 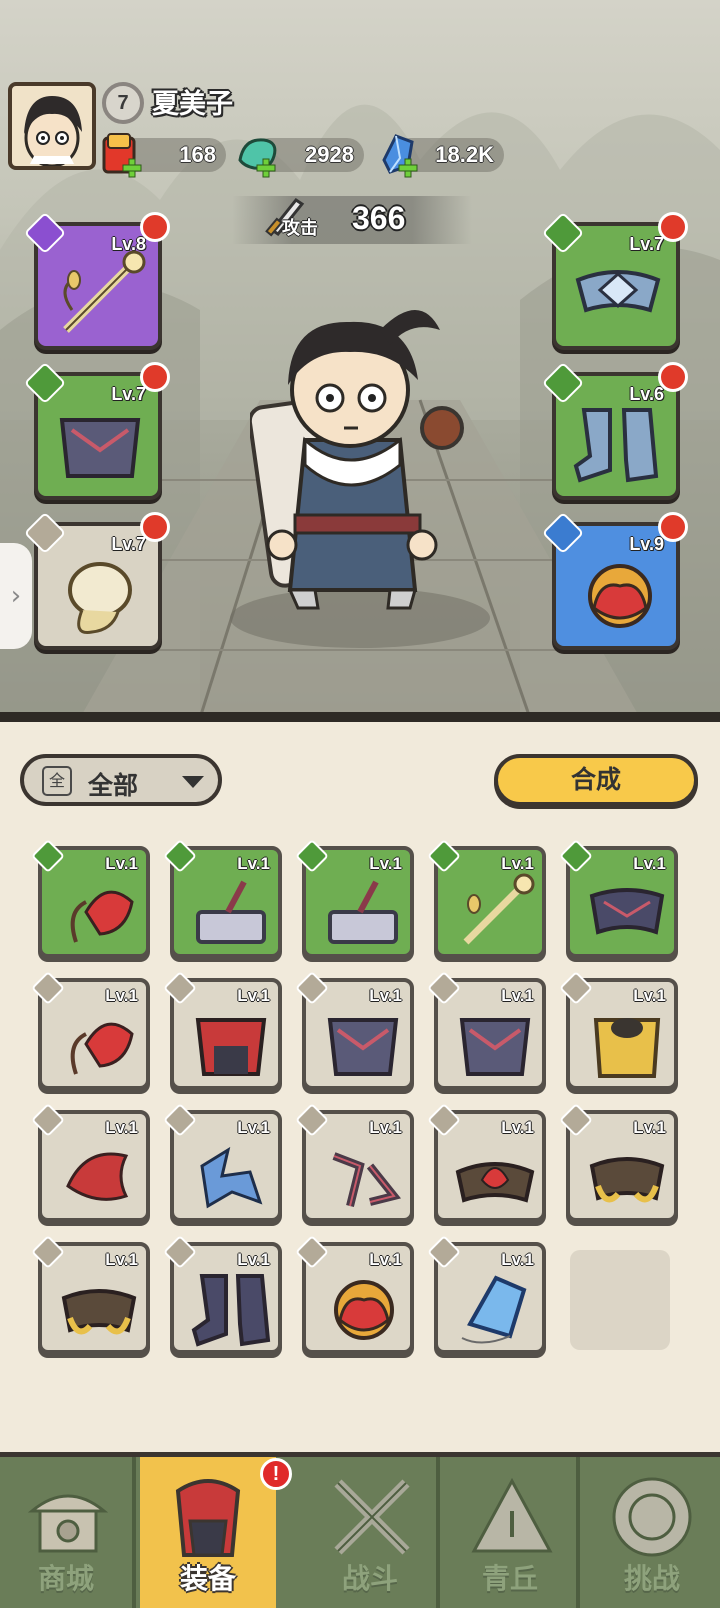 I want to click on category-filter-dropdown: 全 全部, so click(x=121, y=780).